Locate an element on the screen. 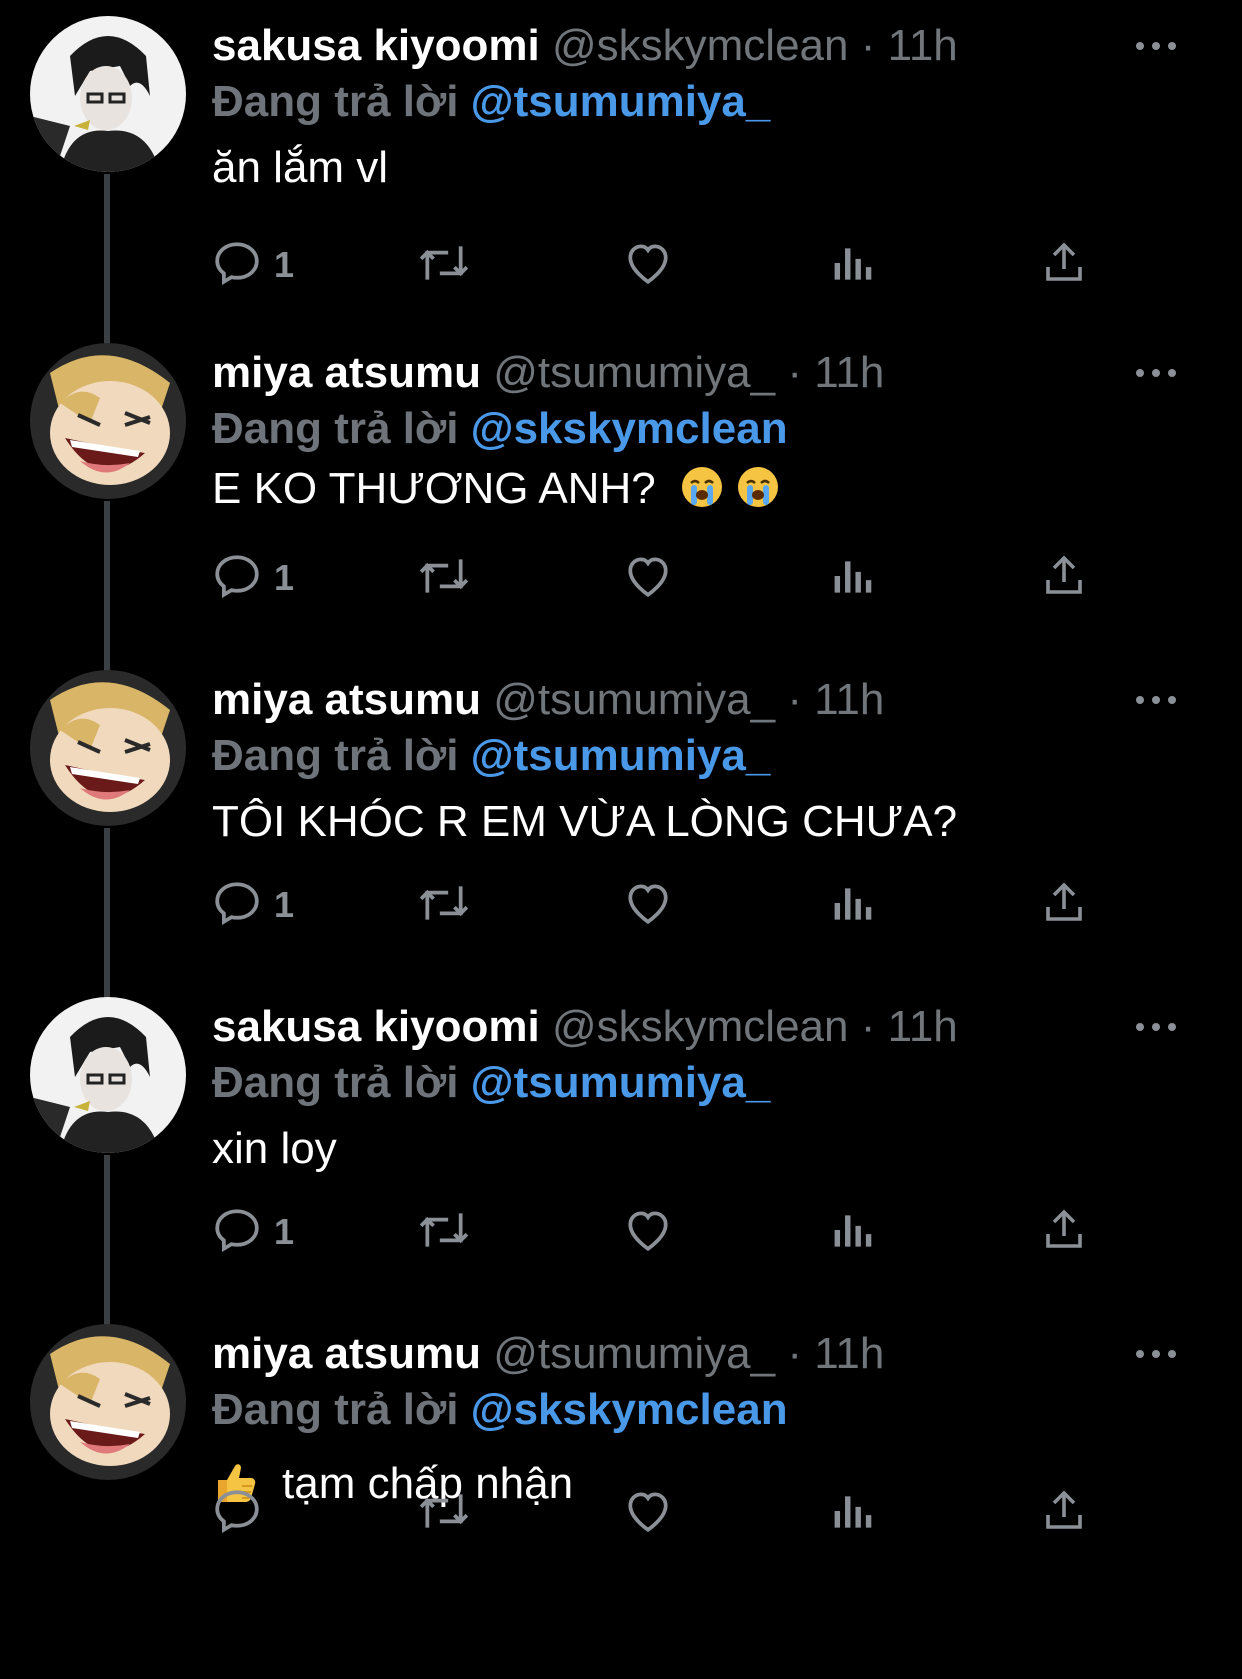 This screenshot has height=1679, width=1242. tweet-text: xin loy is located at coordinates (274, 1149).